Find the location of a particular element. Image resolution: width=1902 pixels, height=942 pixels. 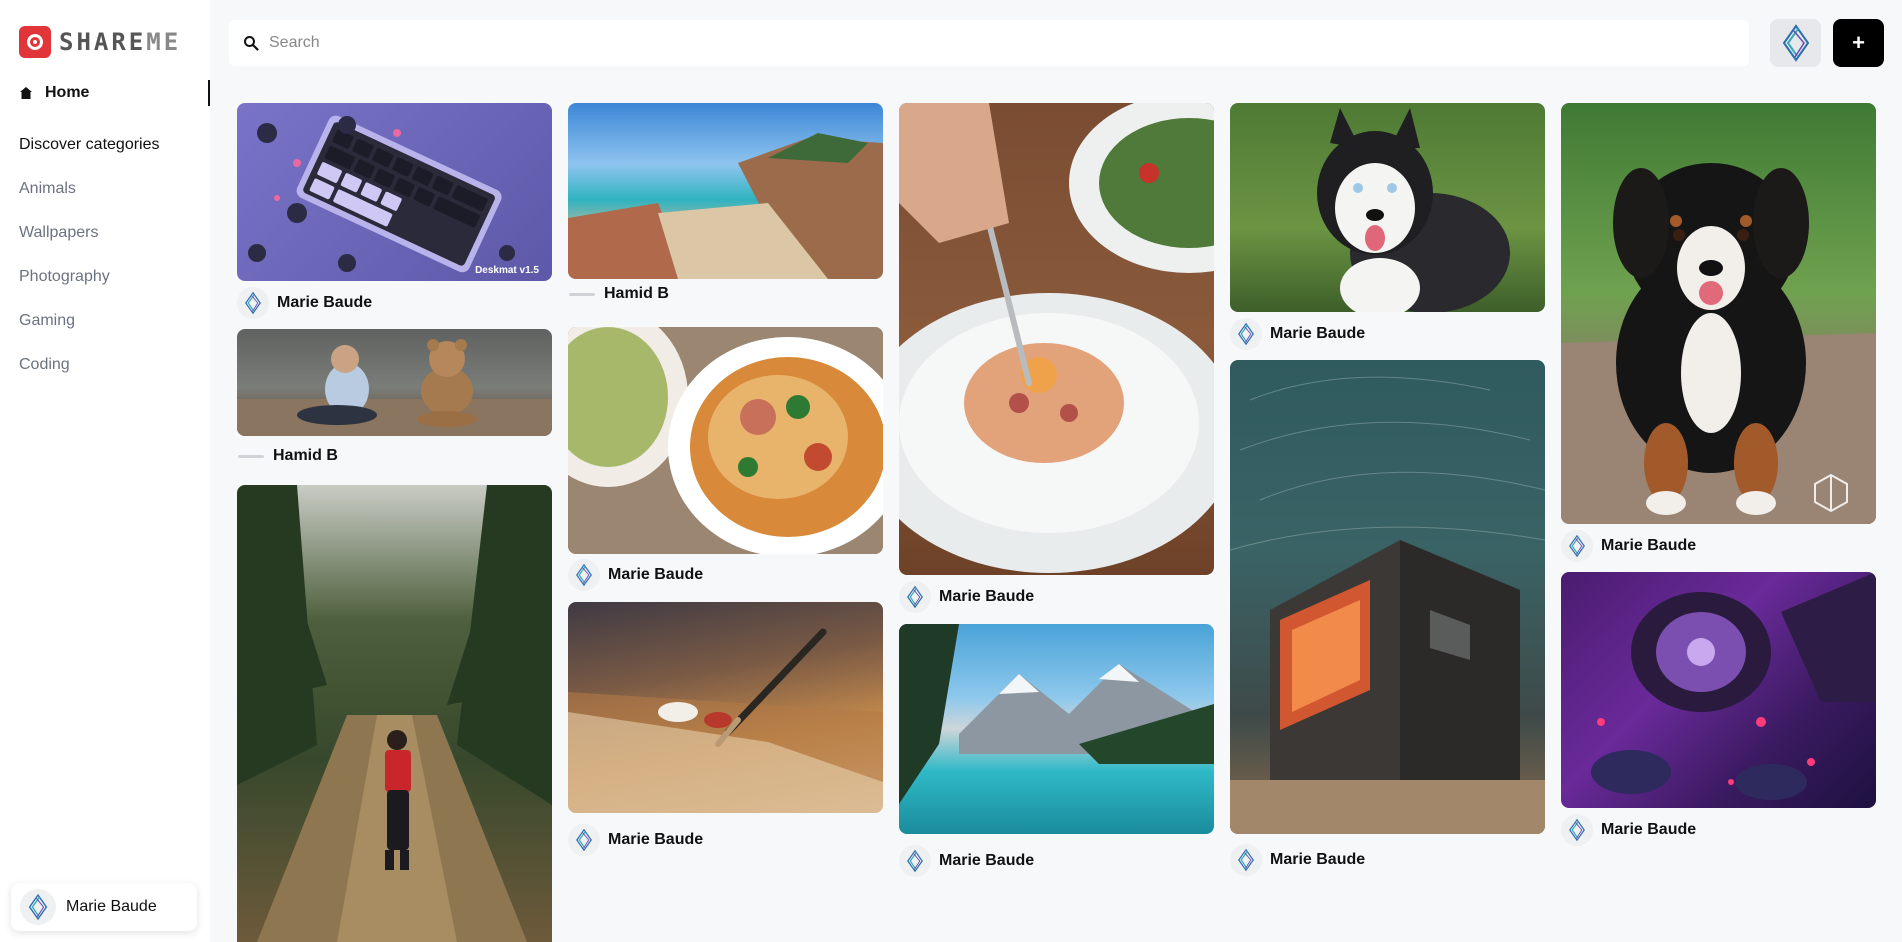

home-icon is located at coordinates (26, 93).